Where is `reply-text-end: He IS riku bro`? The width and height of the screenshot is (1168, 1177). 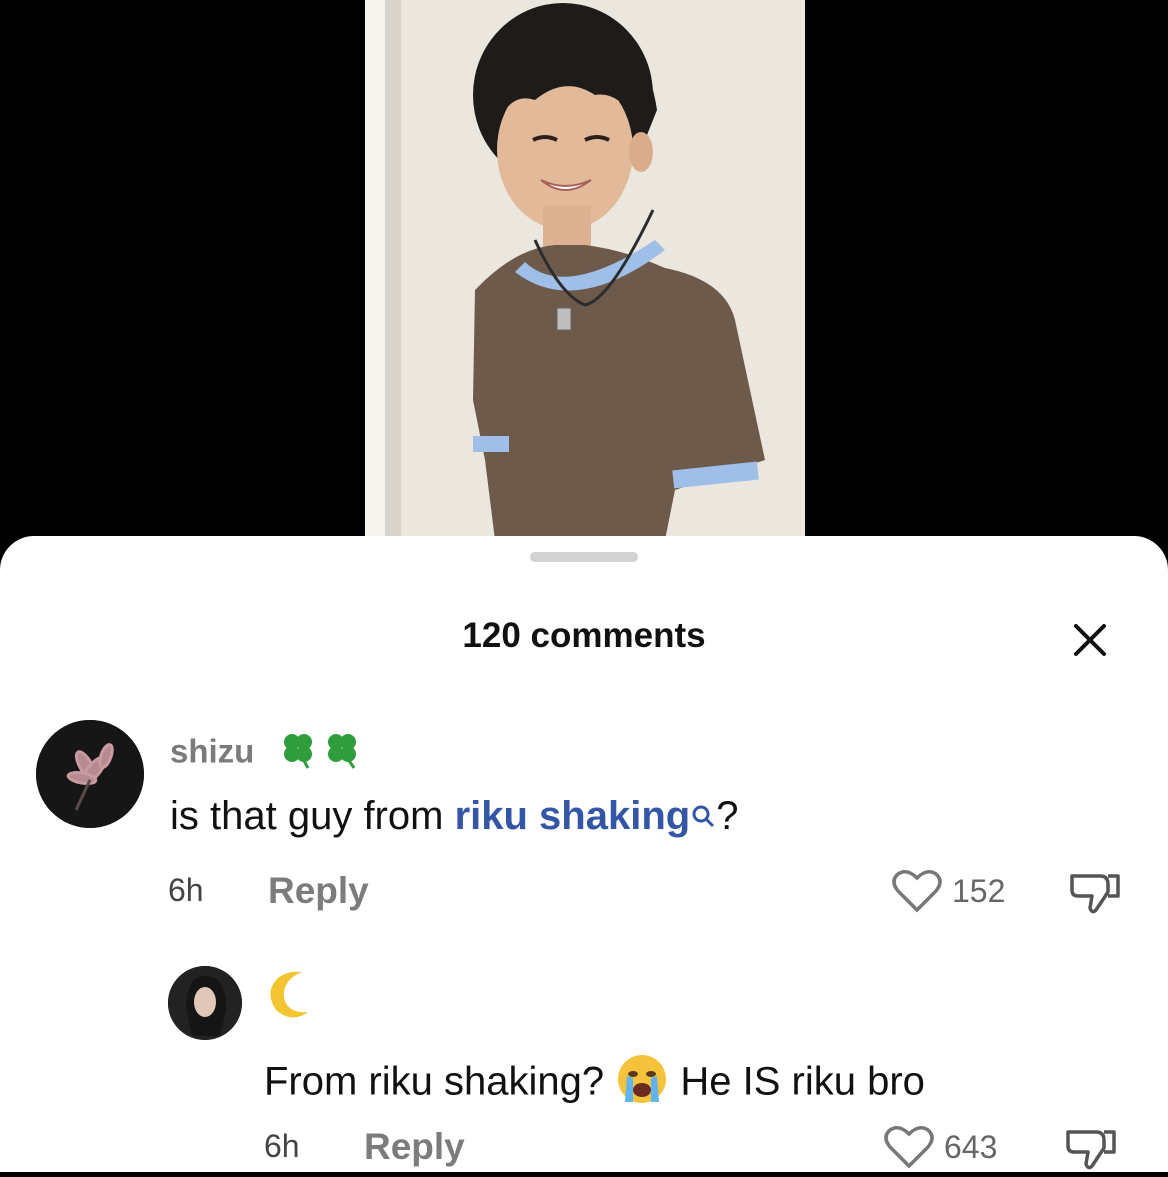 reply-text-end: He IS riku bro is located at coordinates (797, 1081).